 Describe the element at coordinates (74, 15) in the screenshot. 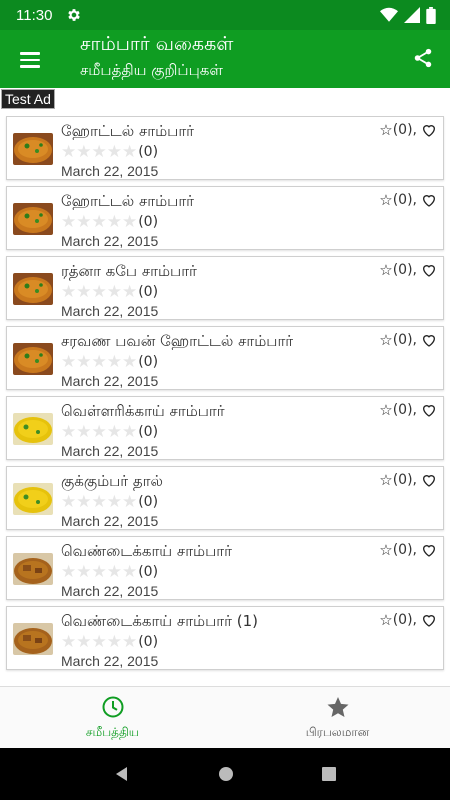

I see `settings-gear-icon` at that location.